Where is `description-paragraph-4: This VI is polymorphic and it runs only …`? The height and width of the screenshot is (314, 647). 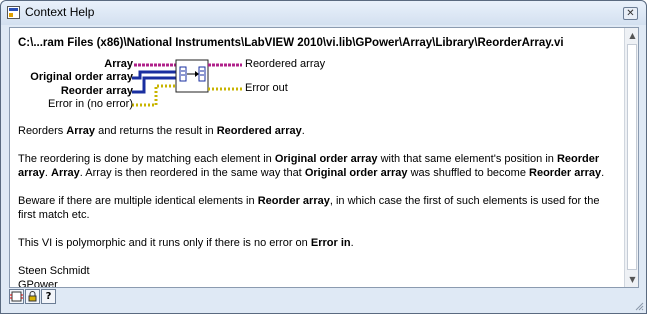
description-paragraph-4: This VI is polymorphic and it runs only … is located at coordinates (186, 243).